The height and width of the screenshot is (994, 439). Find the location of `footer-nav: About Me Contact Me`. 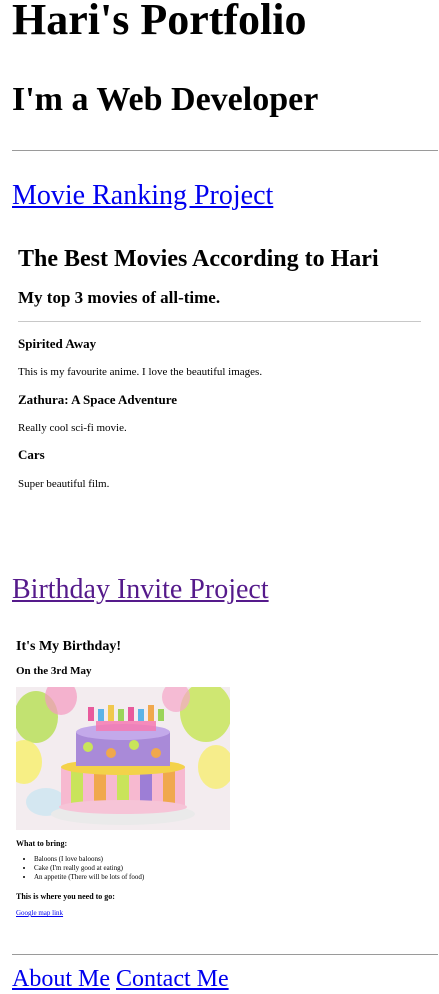

footer-nav: About Me Contact Me is located at coordinates (120, 979).